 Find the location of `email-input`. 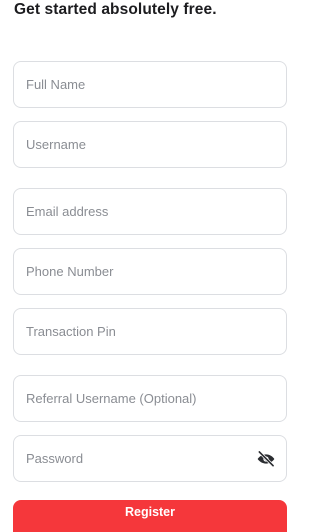

email-input is located at coordinates (150, 211).